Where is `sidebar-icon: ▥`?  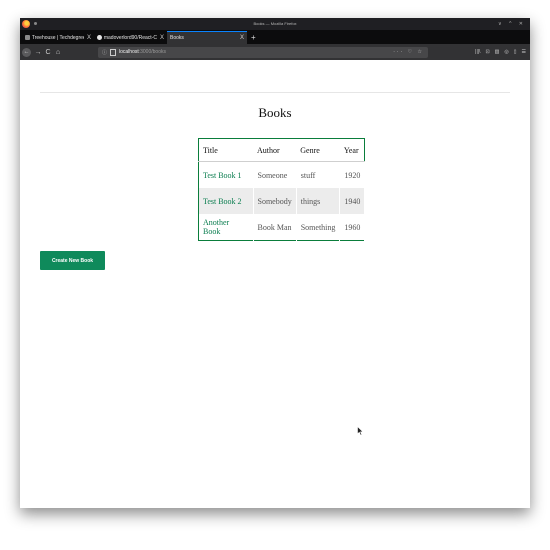 sidebar-icon: ▥ is located at coordinates (497, 52).